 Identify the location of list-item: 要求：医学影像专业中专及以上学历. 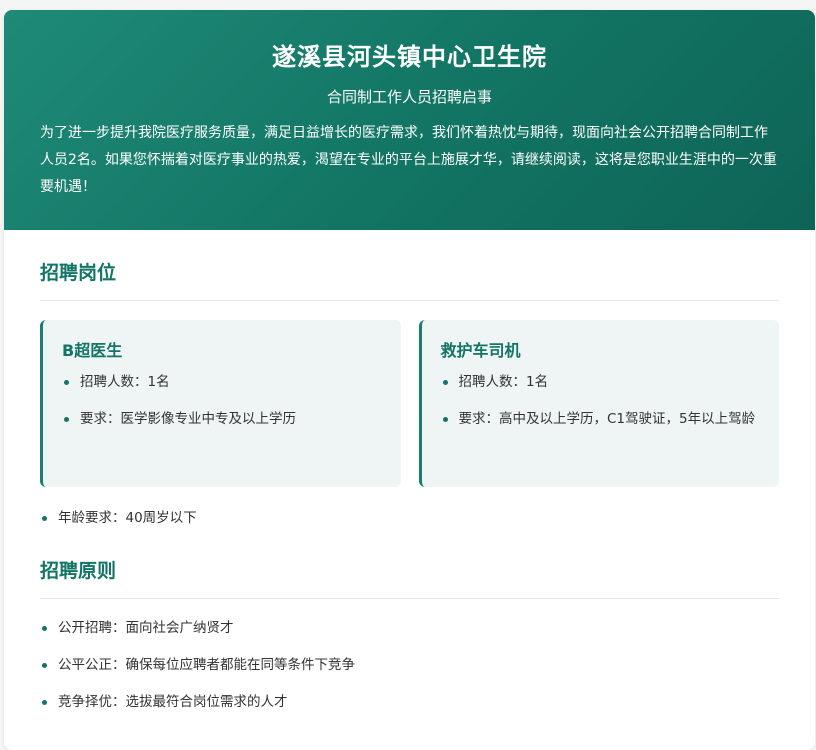
(221, 419).